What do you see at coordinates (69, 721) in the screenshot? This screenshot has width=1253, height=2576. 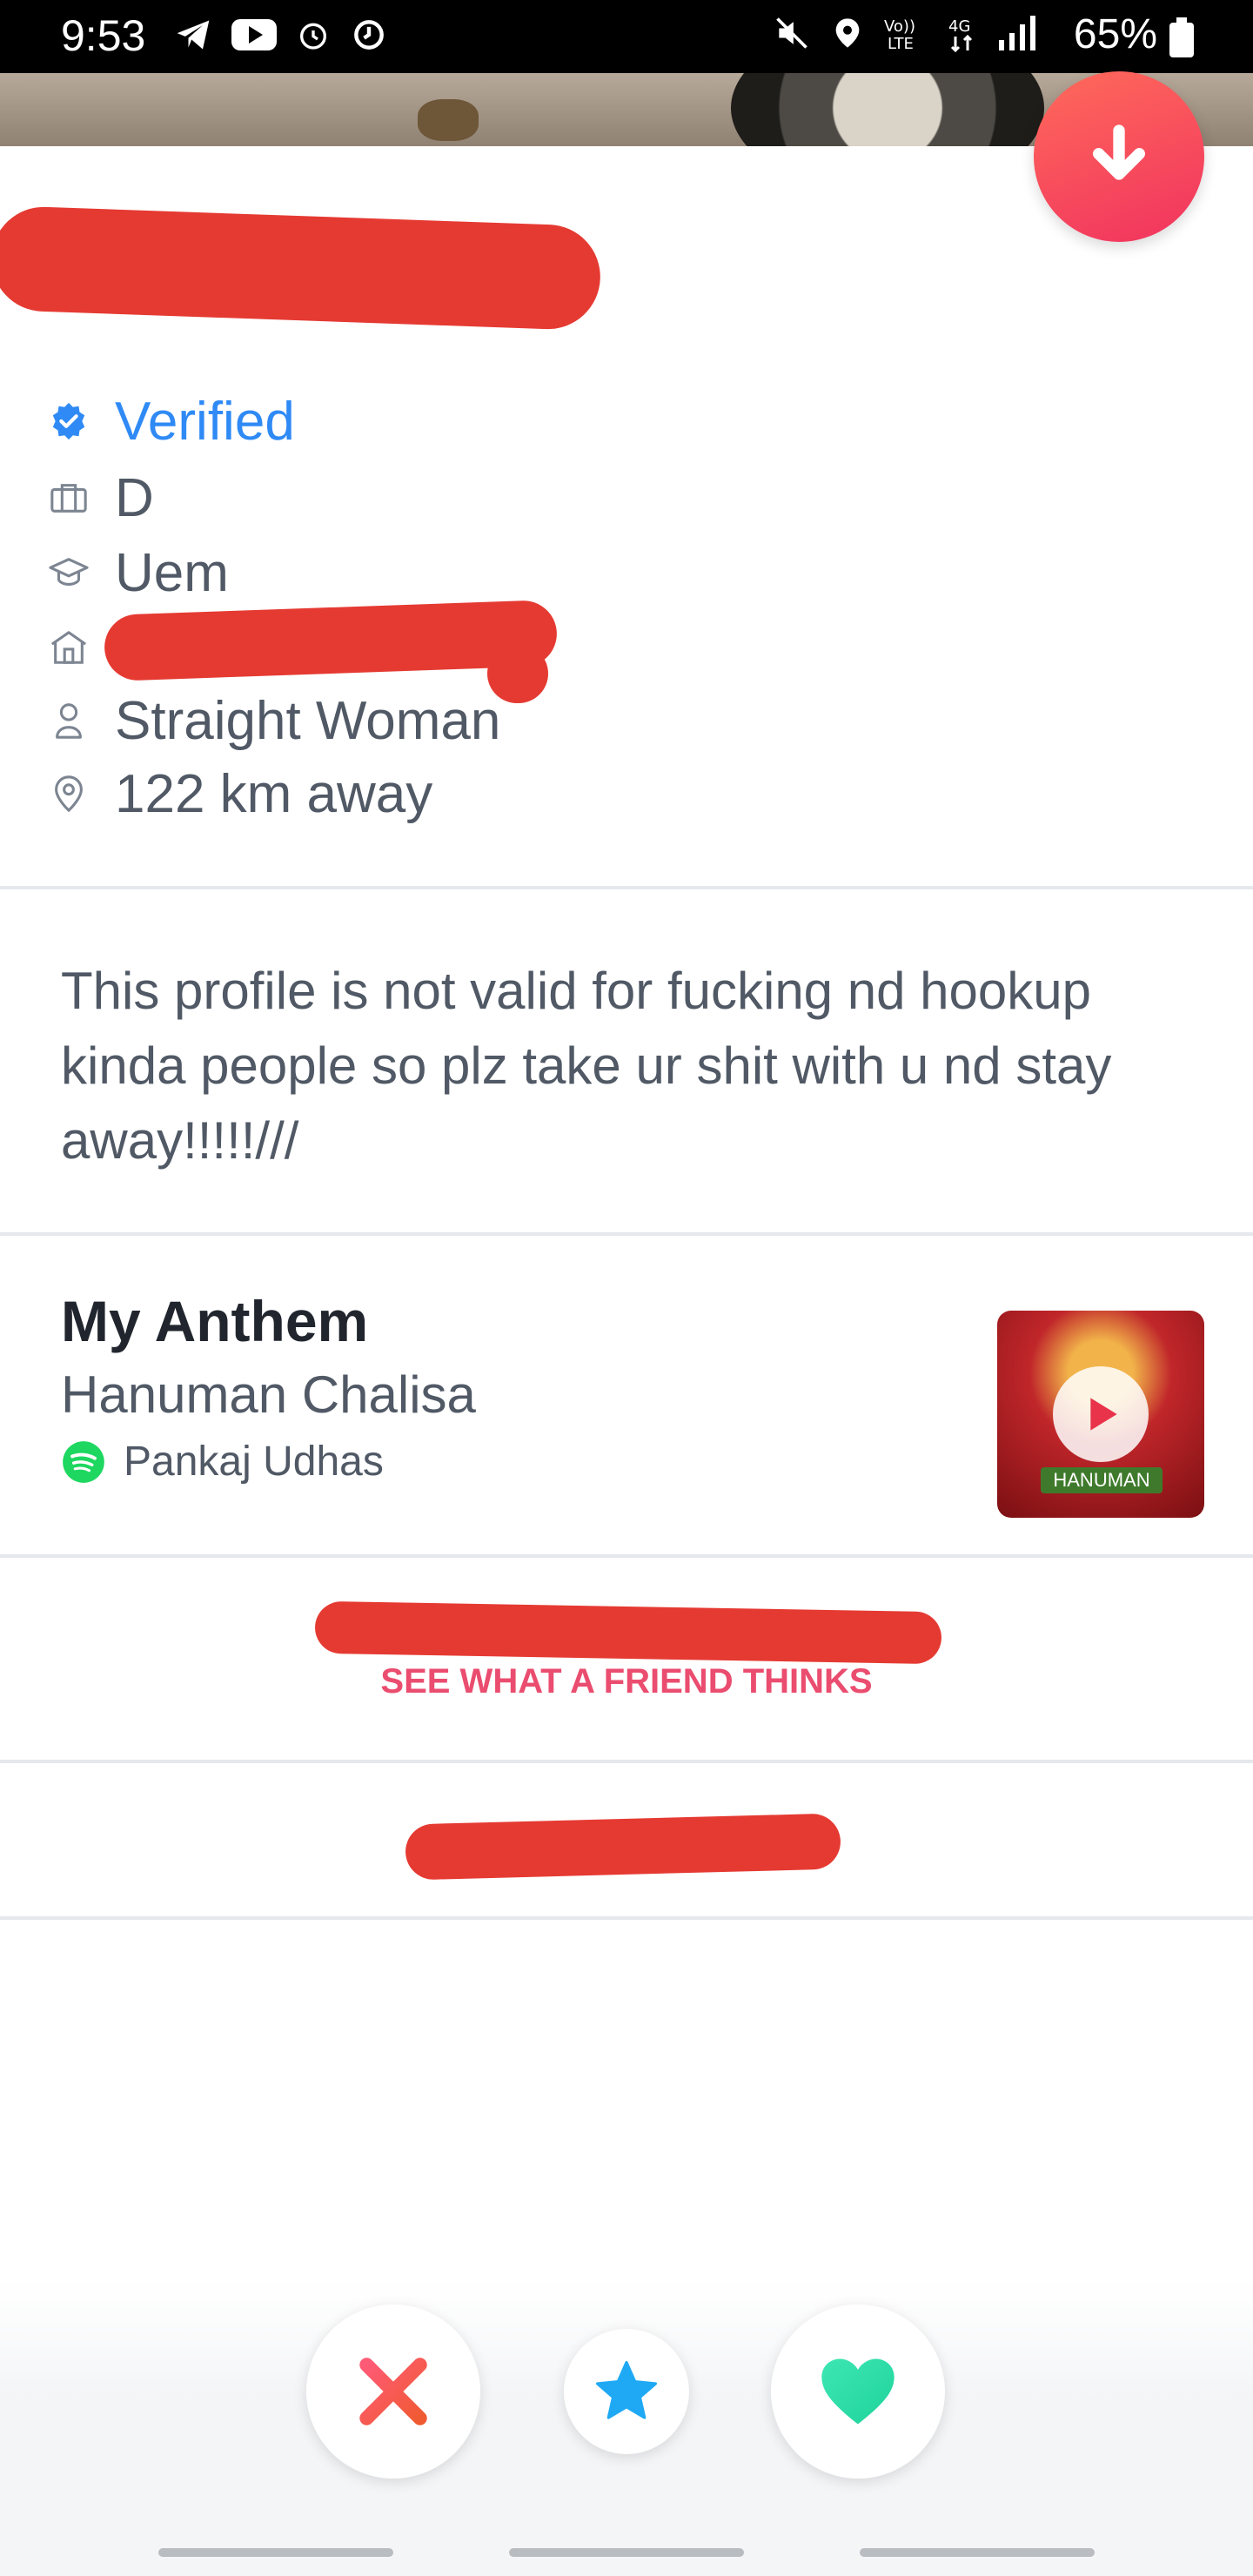 I see `person-icon` at bounding box center [69, 721].